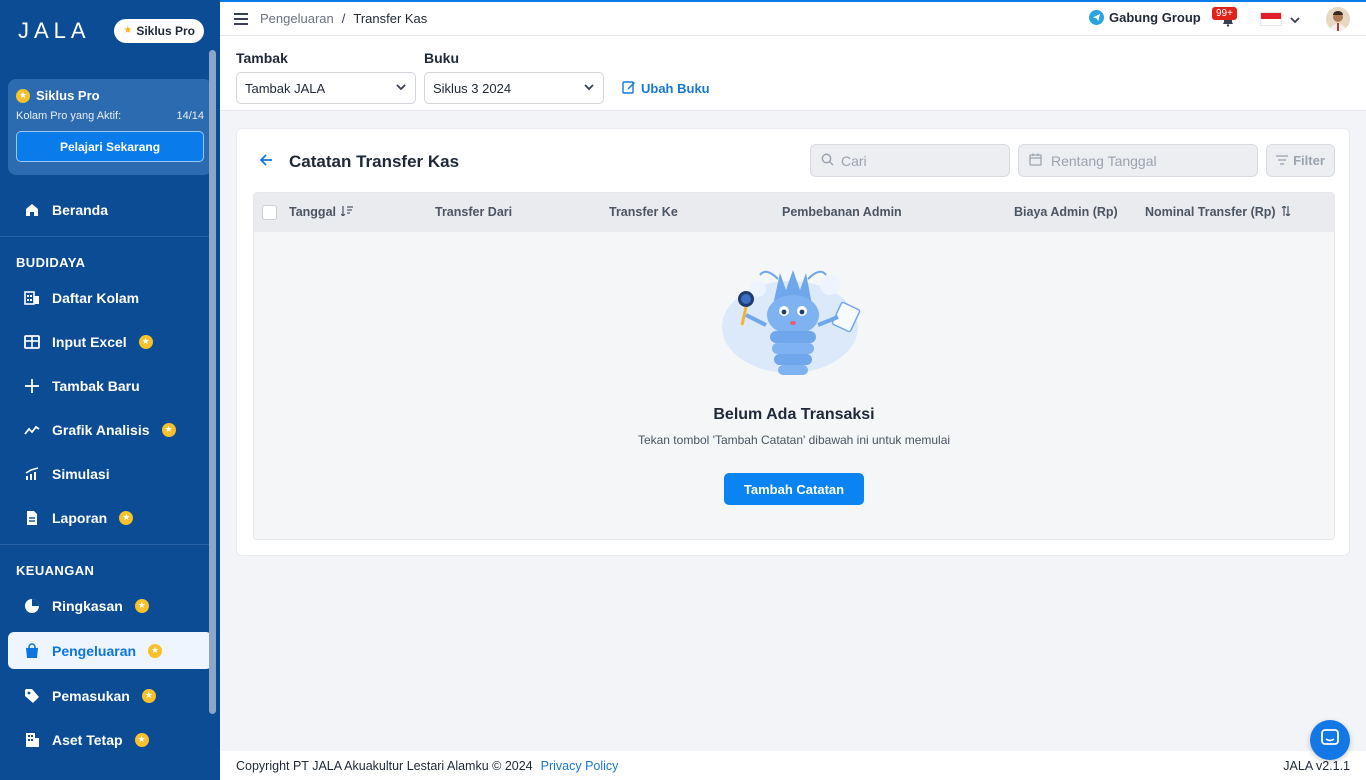 The width and height of the screenshot is (1366, 780). What do you see at coordinates (190, 116) in the screenshot?
I see `active-ponds-count: 14/14` at bounding box center [190, 116].